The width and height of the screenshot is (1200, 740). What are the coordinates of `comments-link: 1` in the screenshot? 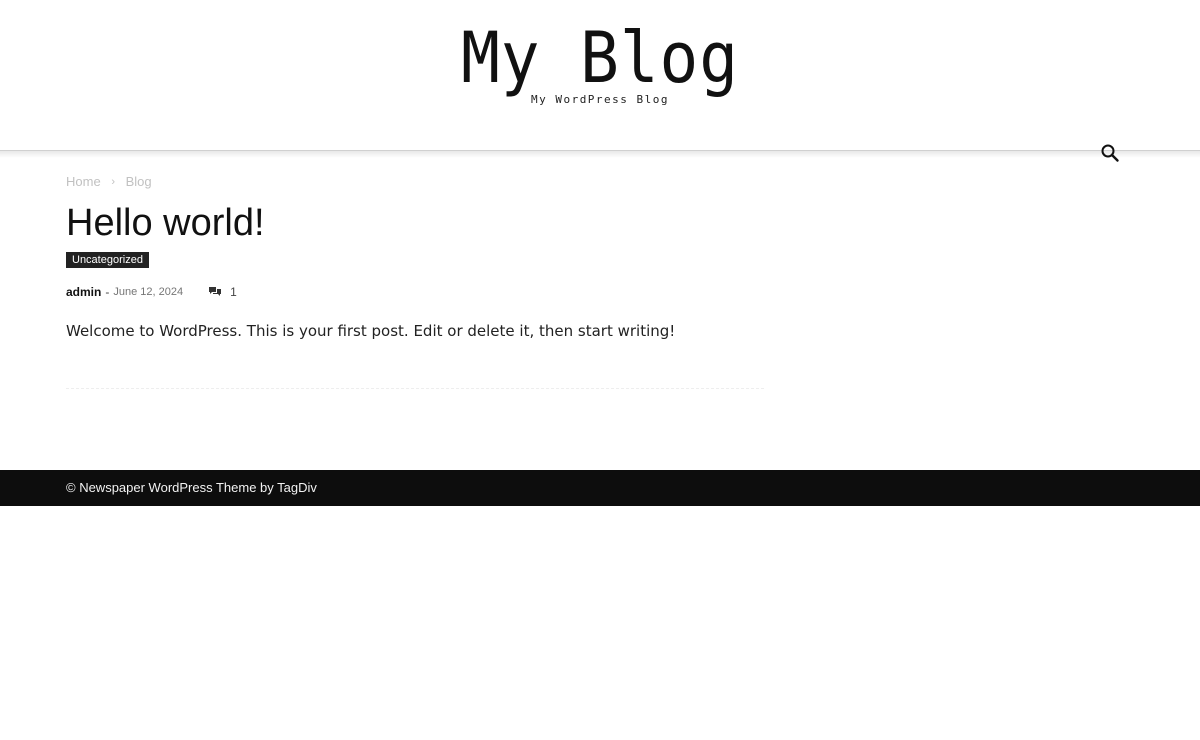 It's located at (222, 292).